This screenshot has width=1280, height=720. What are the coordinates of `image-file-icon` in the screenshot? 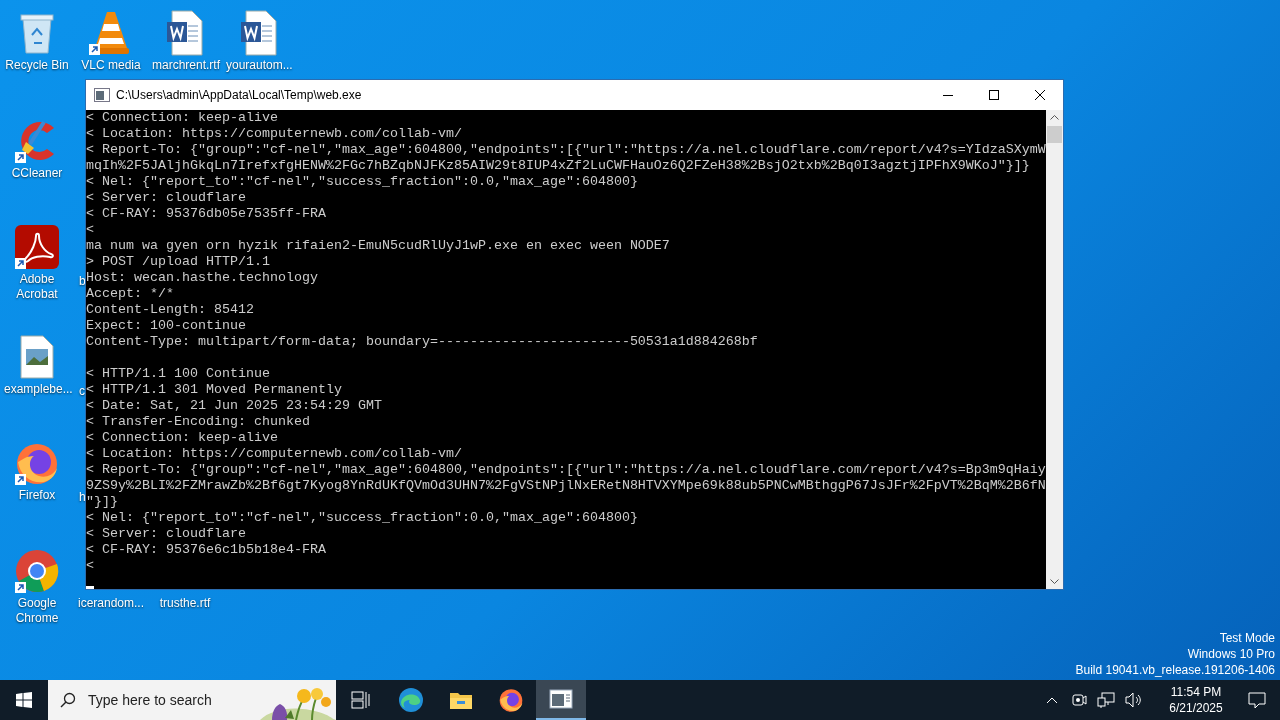 It's located at (37, 357).